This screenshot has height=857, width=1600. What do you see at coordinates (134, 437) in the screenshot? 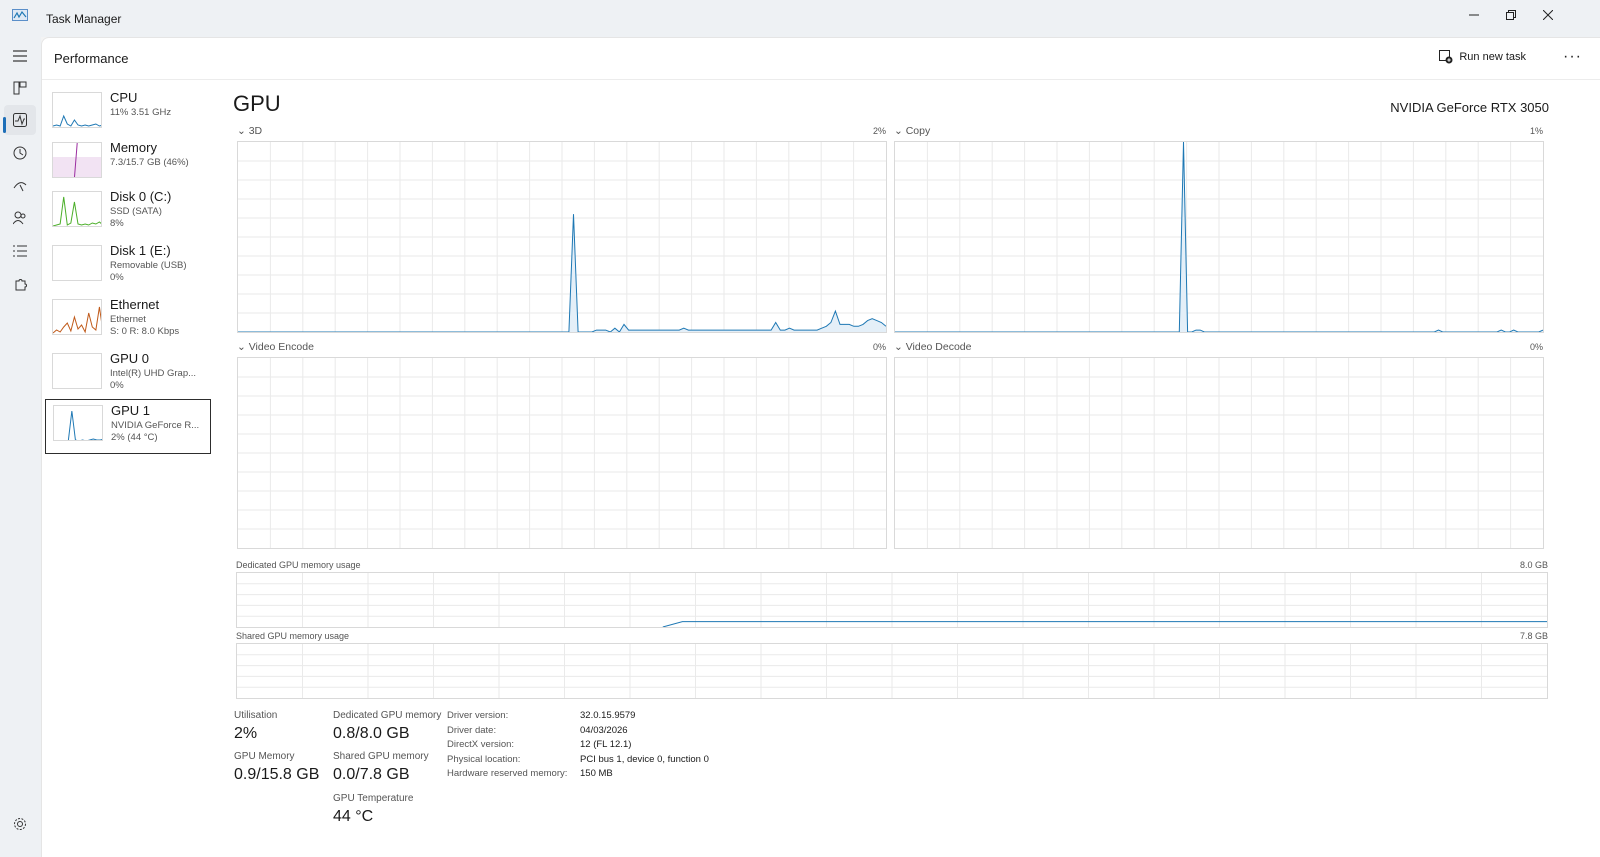
I see `device-detail: 2% (44 °C)` at bounding box center [134, 437].